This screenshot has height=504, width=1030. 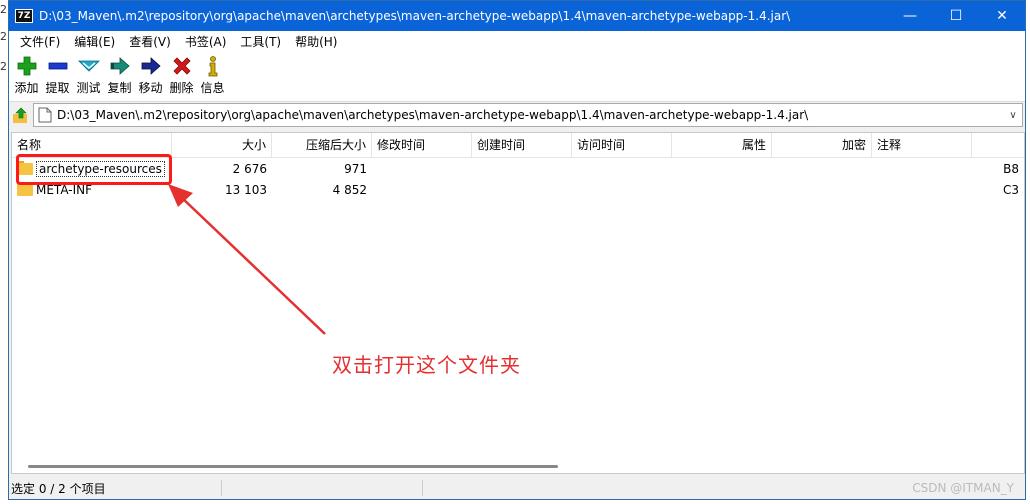 What do you see at coordinates (422, 145) in the screenshot?
I see `col-modified: 修改时间` at bounding box center [422, 145].